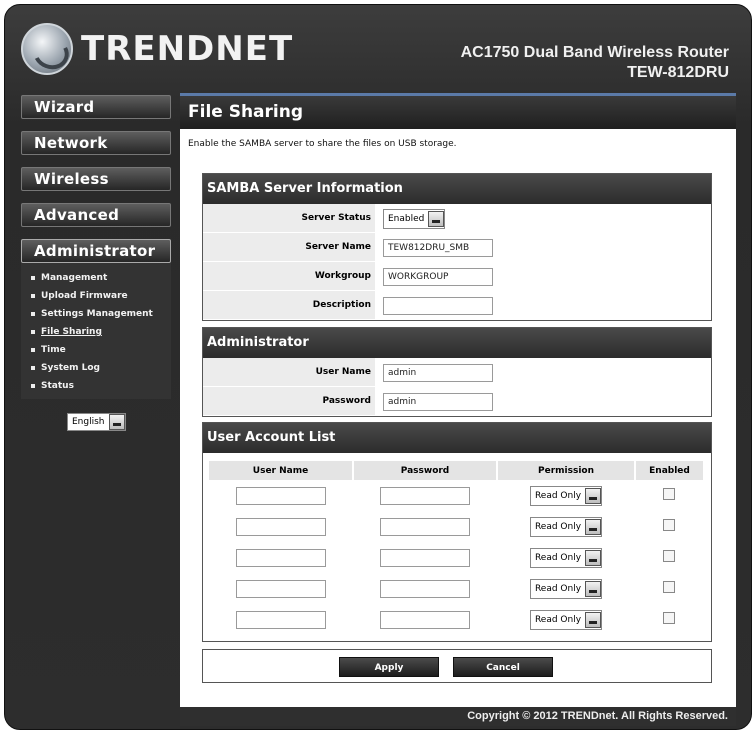  Describe the element at coordinates (101, 350) in the screenshot. I see `submenu-time: Time` at that location.